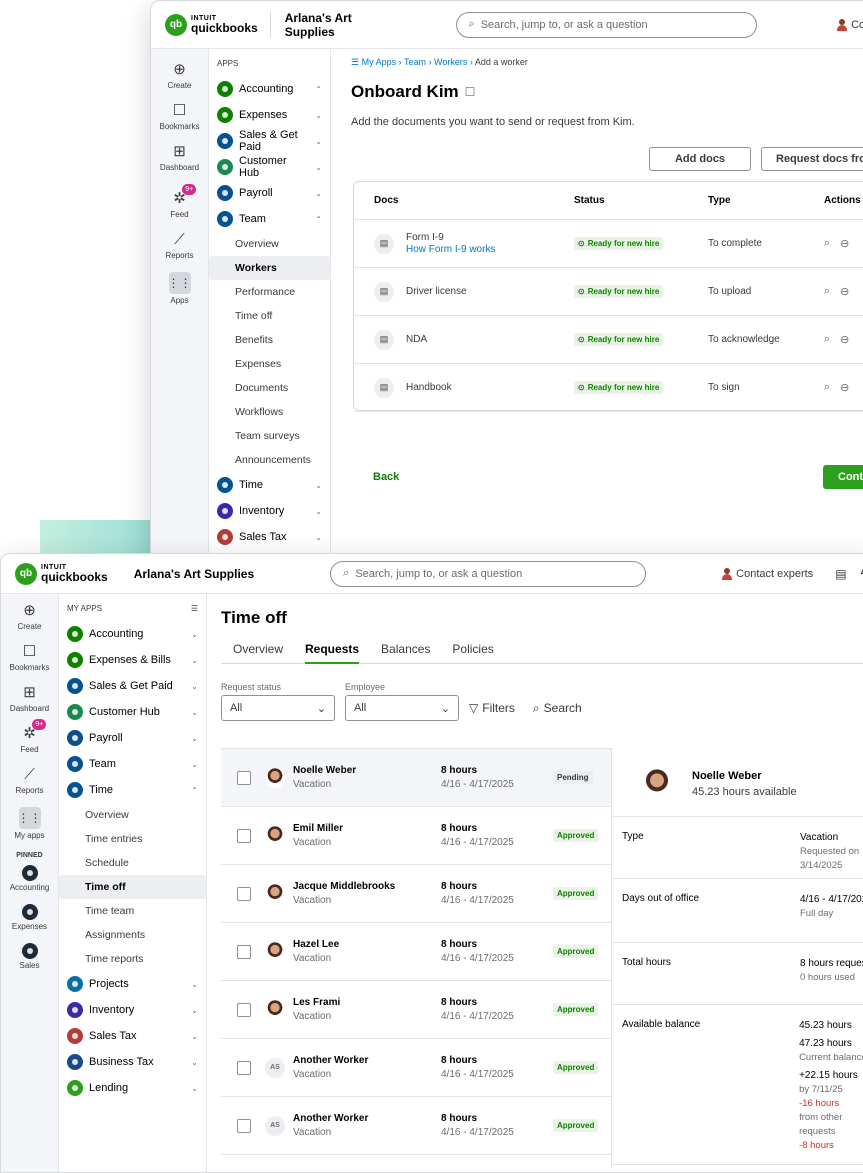 The height and width of the screenshot is (1173, 863). Describe the element at coordinates (132, 1062) in the screenshot. I see `nav-app-business-tax: Business Tax ⌄` at that location.